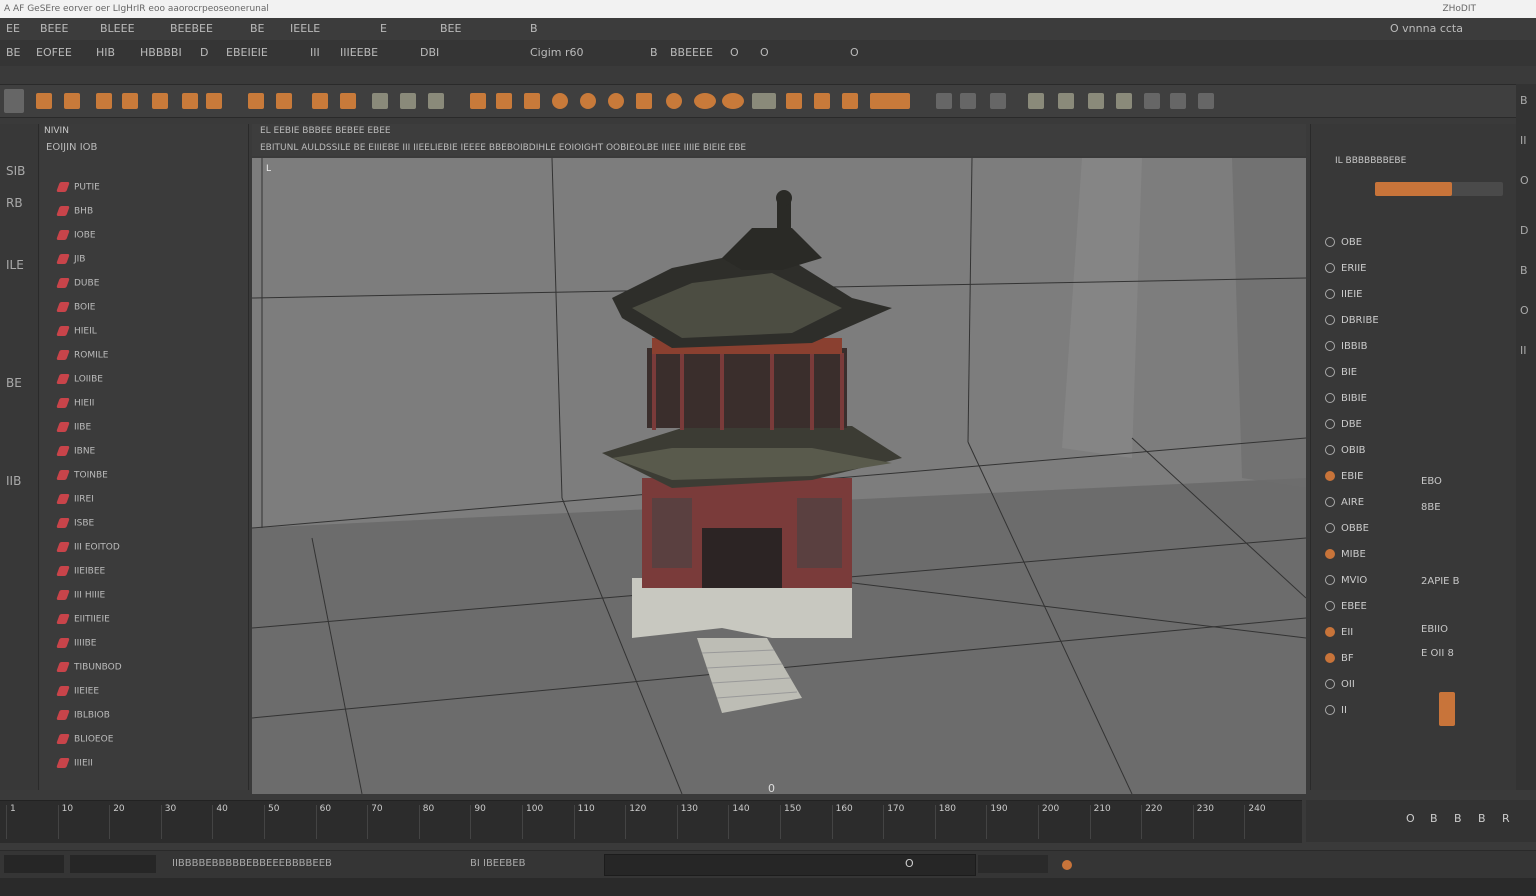  I want to click on outliner-item: IIBE, so click(73, 429).